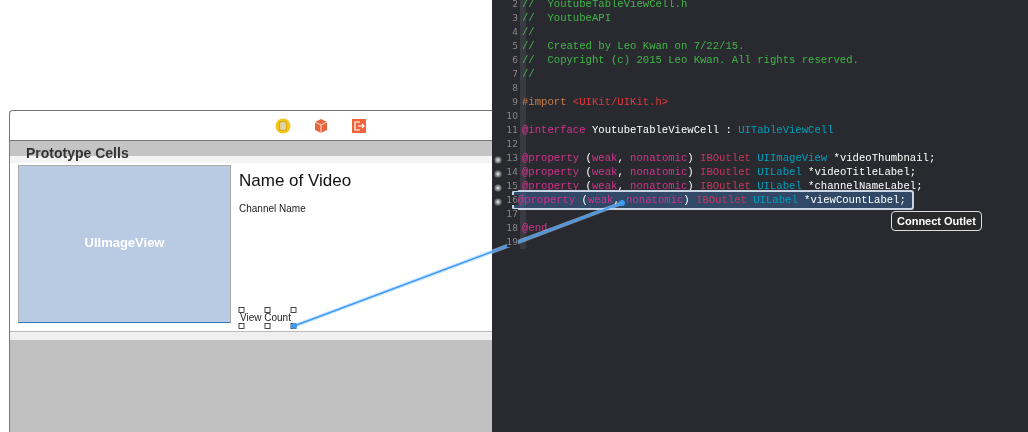  What do you see at coordinates (512, 158) in the screenshot?
I see `line-number: 13` at bounding box center [512, 158].